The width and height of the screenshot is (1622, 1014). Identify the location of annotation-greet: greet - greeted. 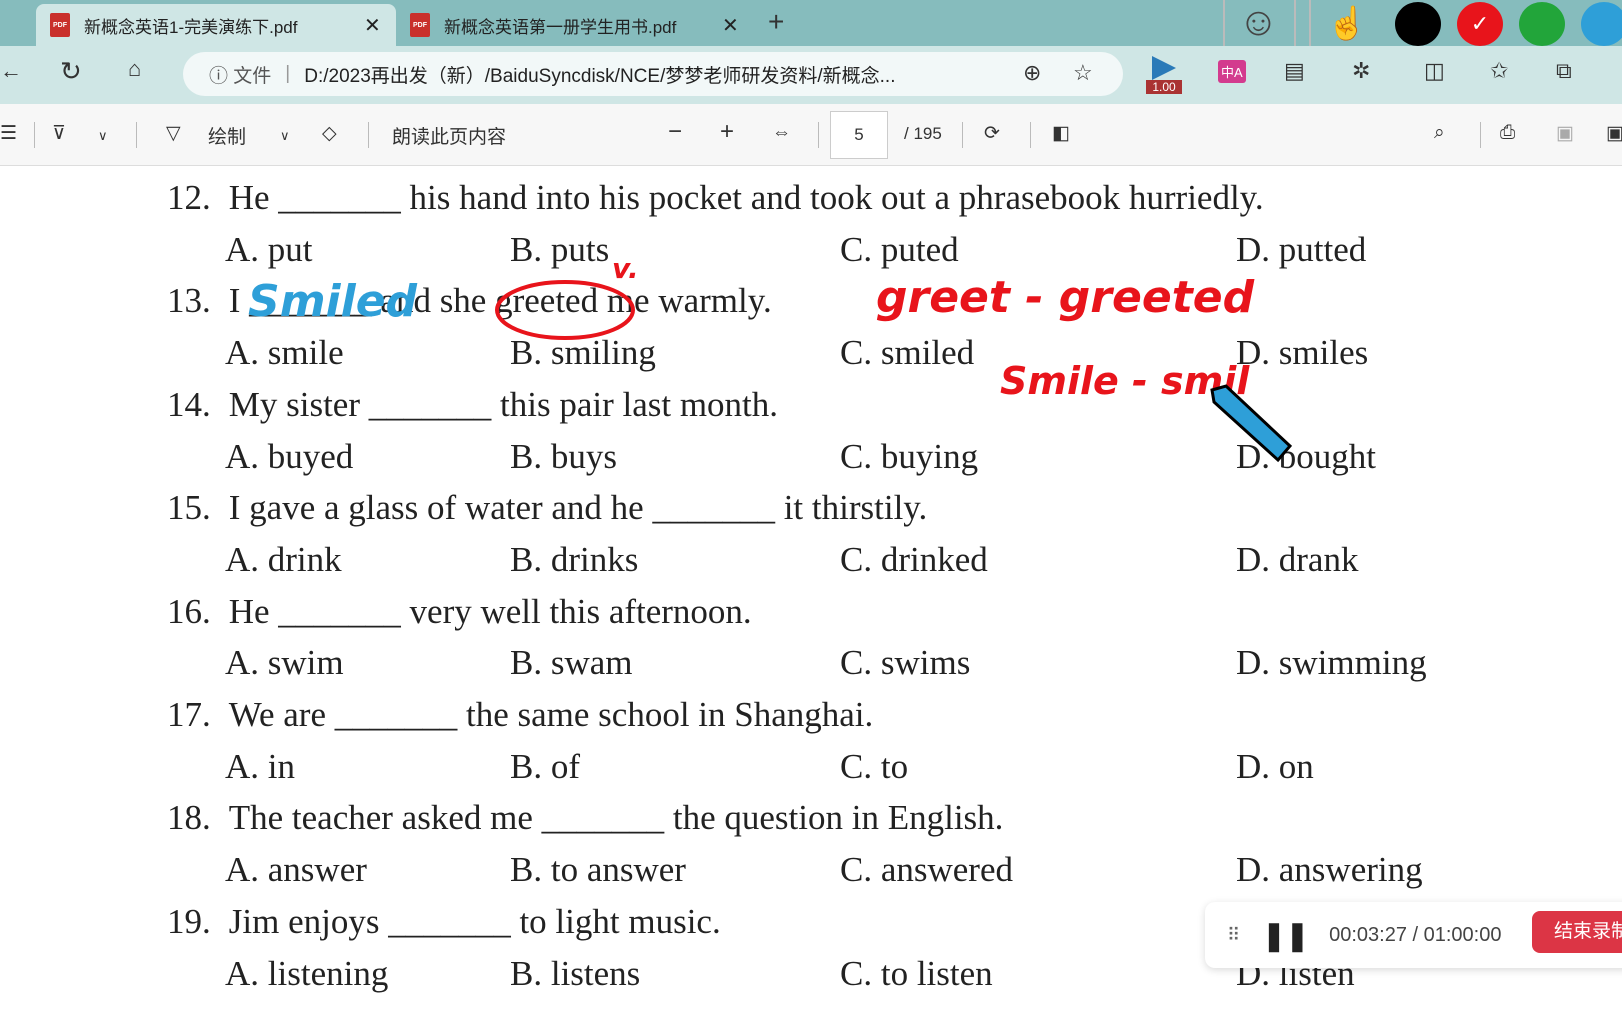
(1065, 297).